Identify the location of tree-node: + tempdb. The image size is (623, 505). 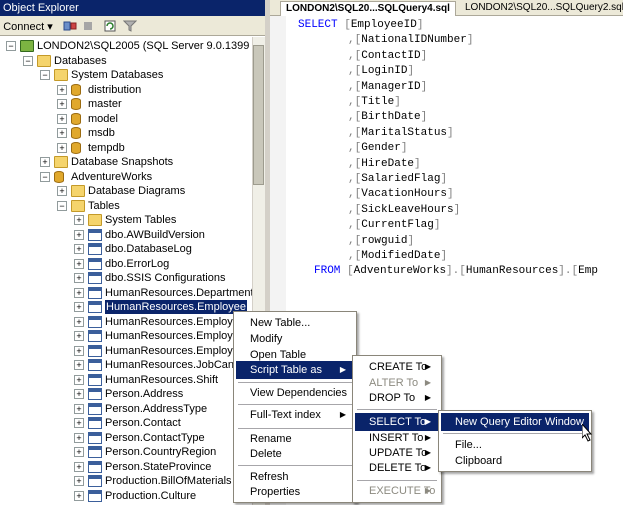
(126, 148).